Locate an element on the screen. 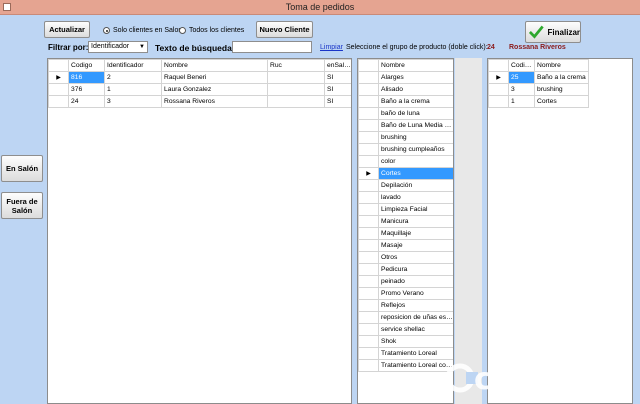  product-group-cell: Cortes is located at coordinates (415, 173).